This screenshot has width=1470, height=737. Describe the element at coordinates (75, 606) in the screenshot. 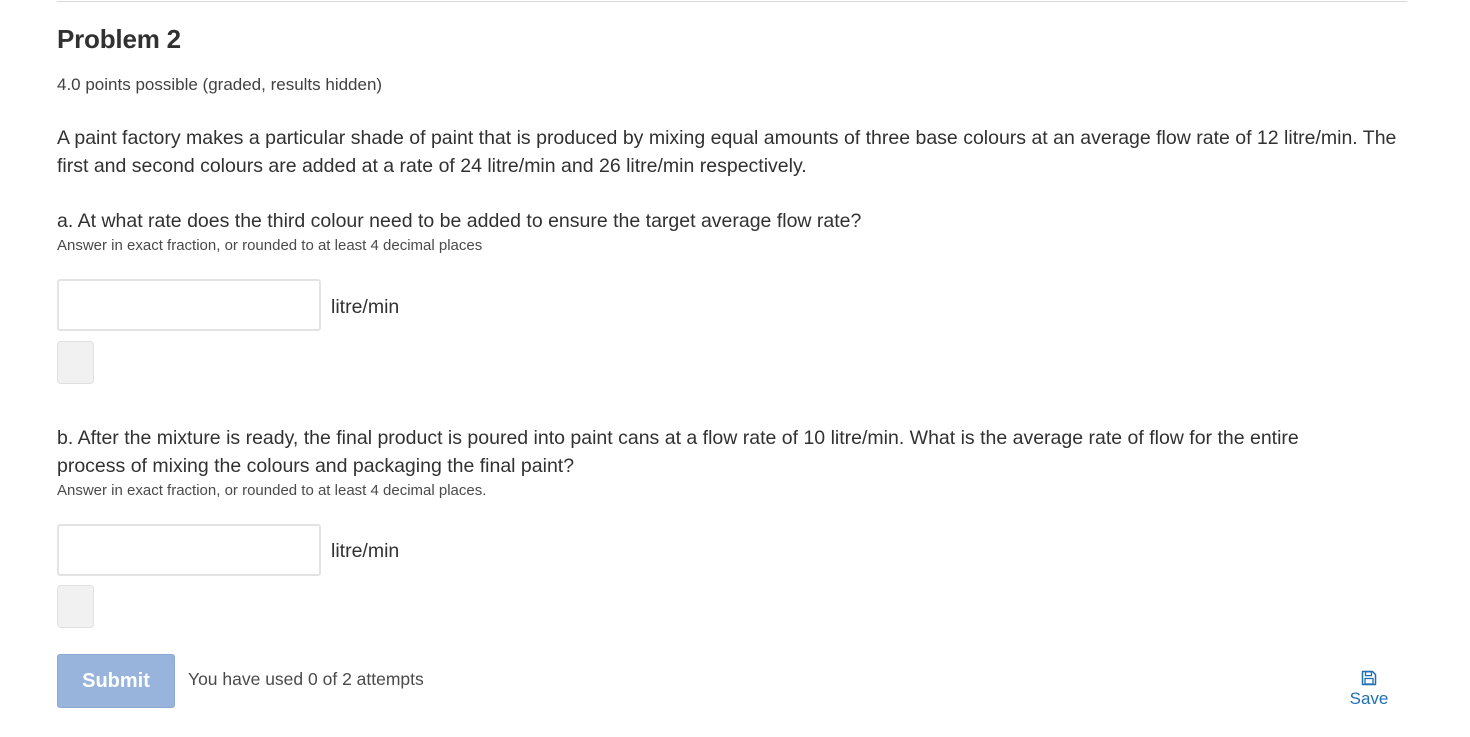

I see `status-indicator-b` at that location.